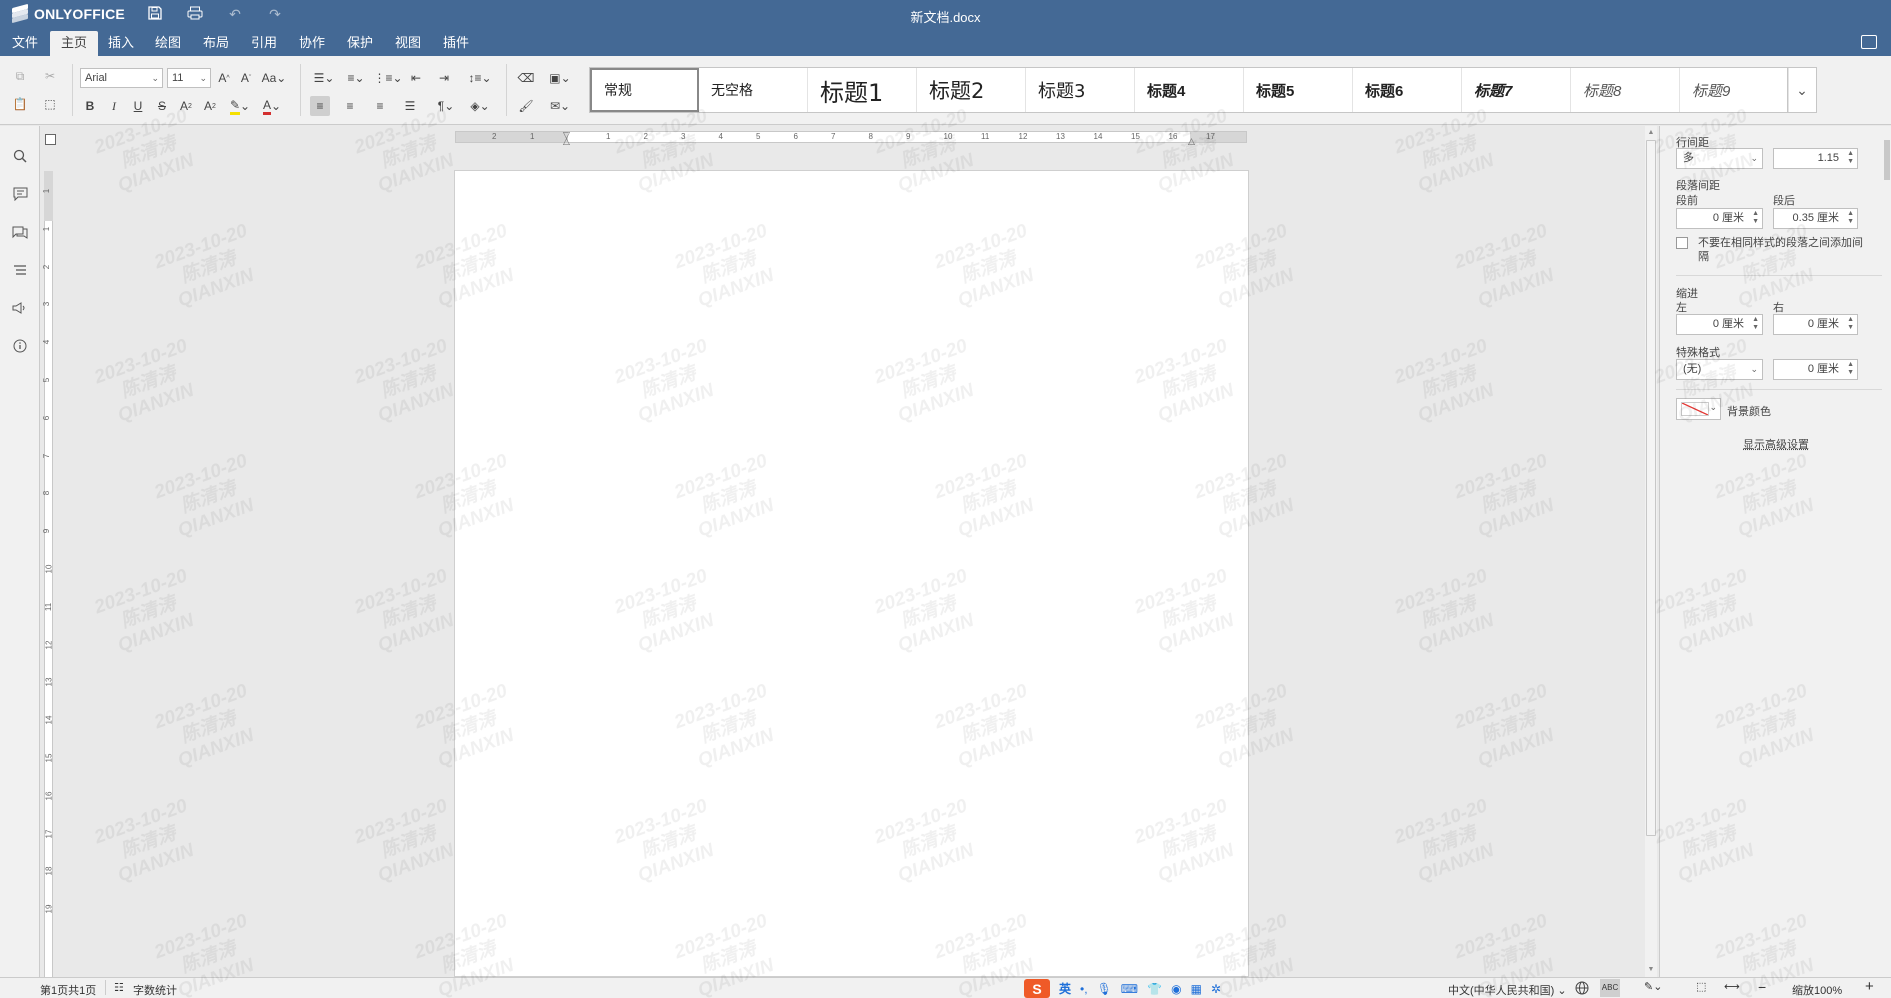 Image resolution: width=1891 pixels, height=998 pixels. I want to click on right-indent-marker-icon: △, so click(1191, 141).